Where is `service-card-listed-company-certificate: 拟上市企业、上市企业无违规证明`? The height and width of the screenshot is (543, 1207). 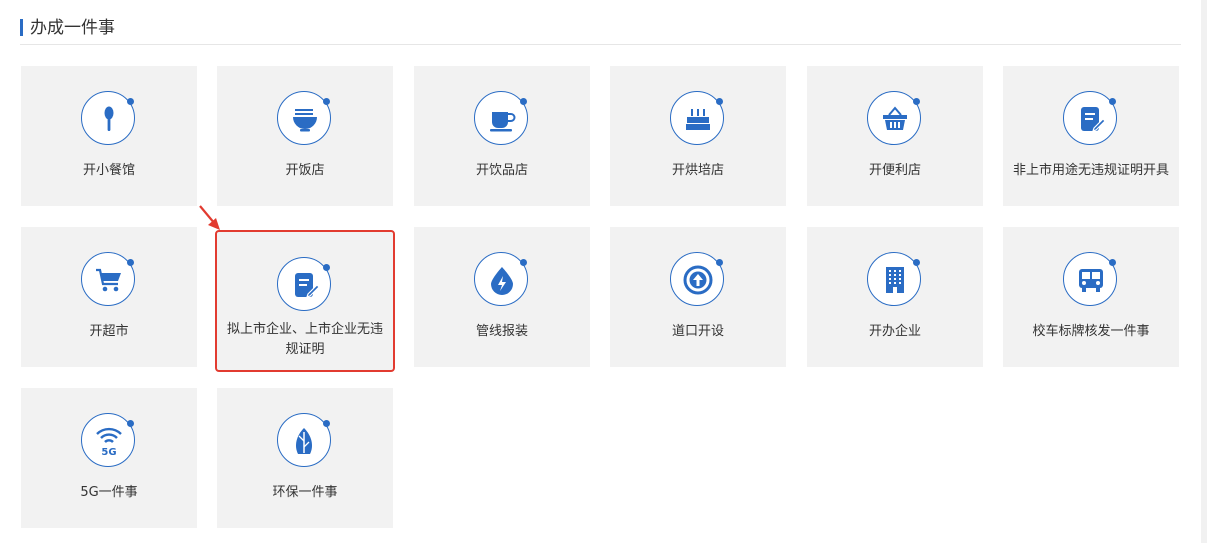 service-card-listed-company-certificate: 拟上市企业、上市企业无违规证明 is located at coordinates (305, 301).